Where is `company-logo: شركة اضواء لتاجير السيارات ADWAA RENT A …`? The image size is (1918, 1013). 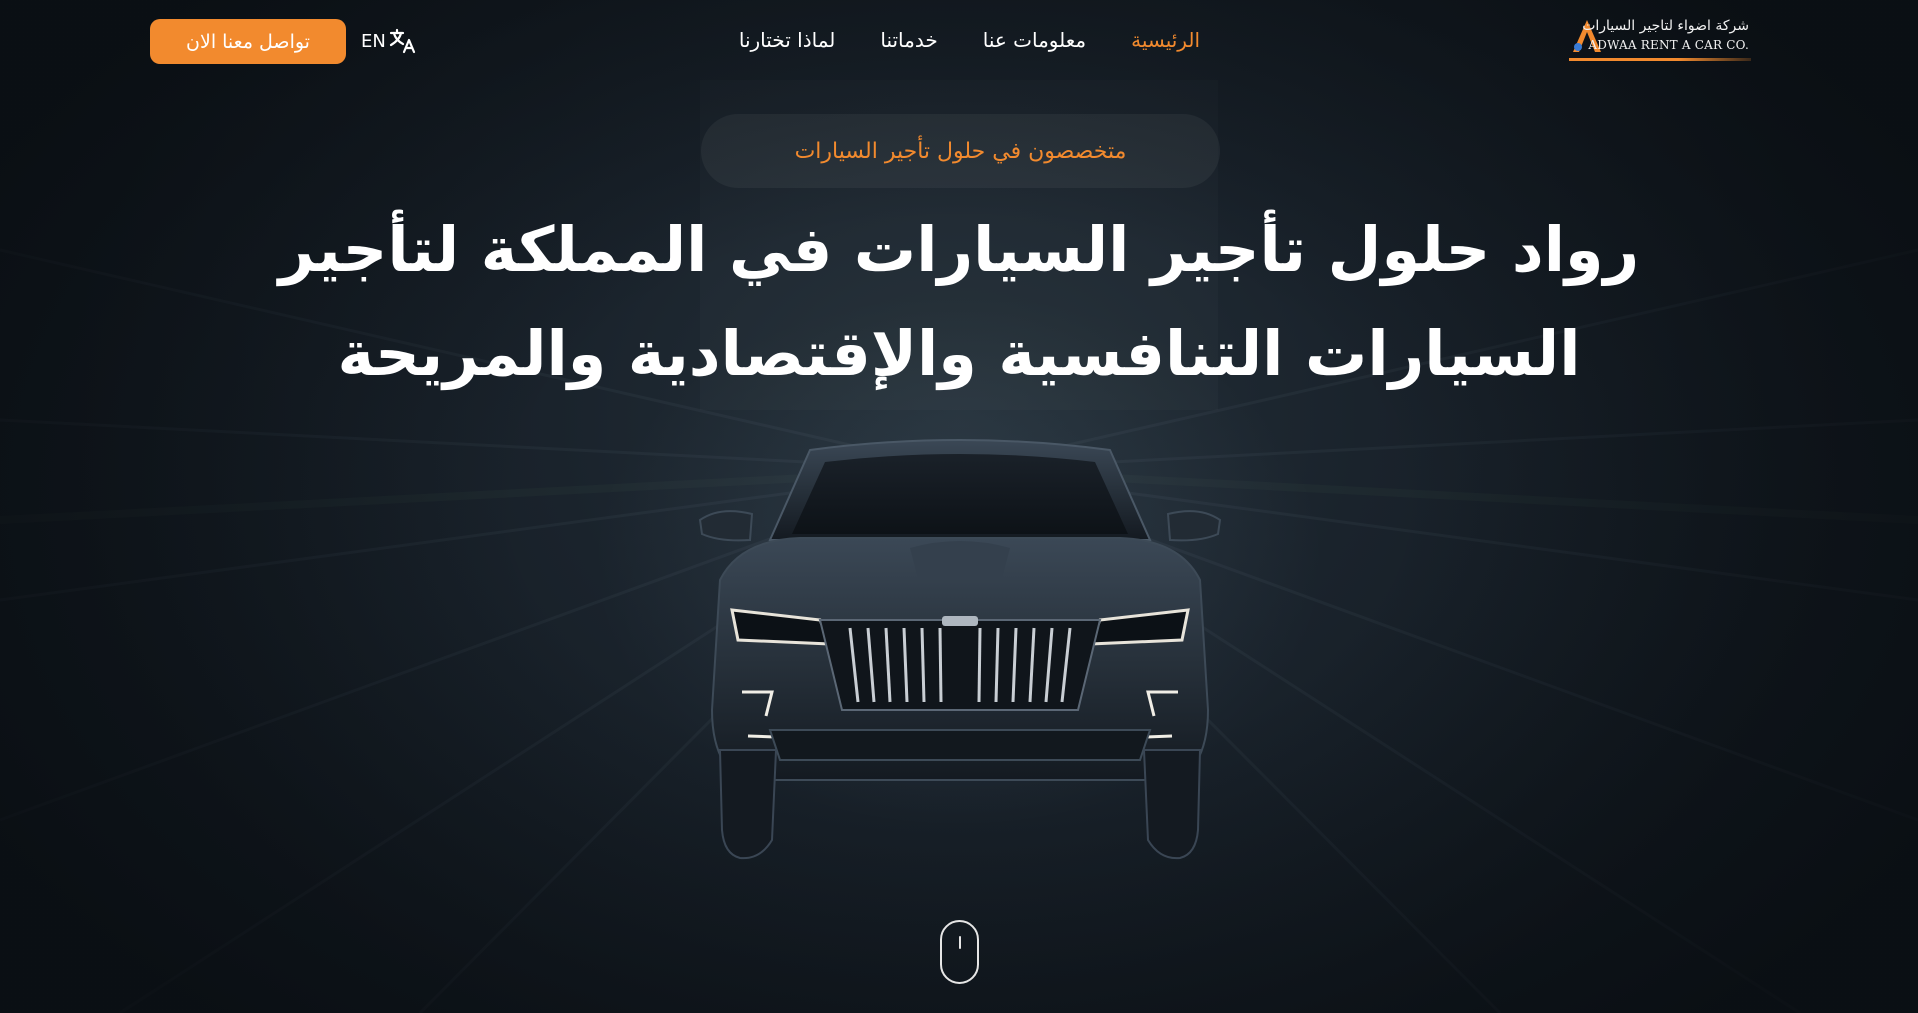
company-logo: شركة اضواء لتاجير السيارات ADWAA RENT A … is located at coordinates (1660, 40).